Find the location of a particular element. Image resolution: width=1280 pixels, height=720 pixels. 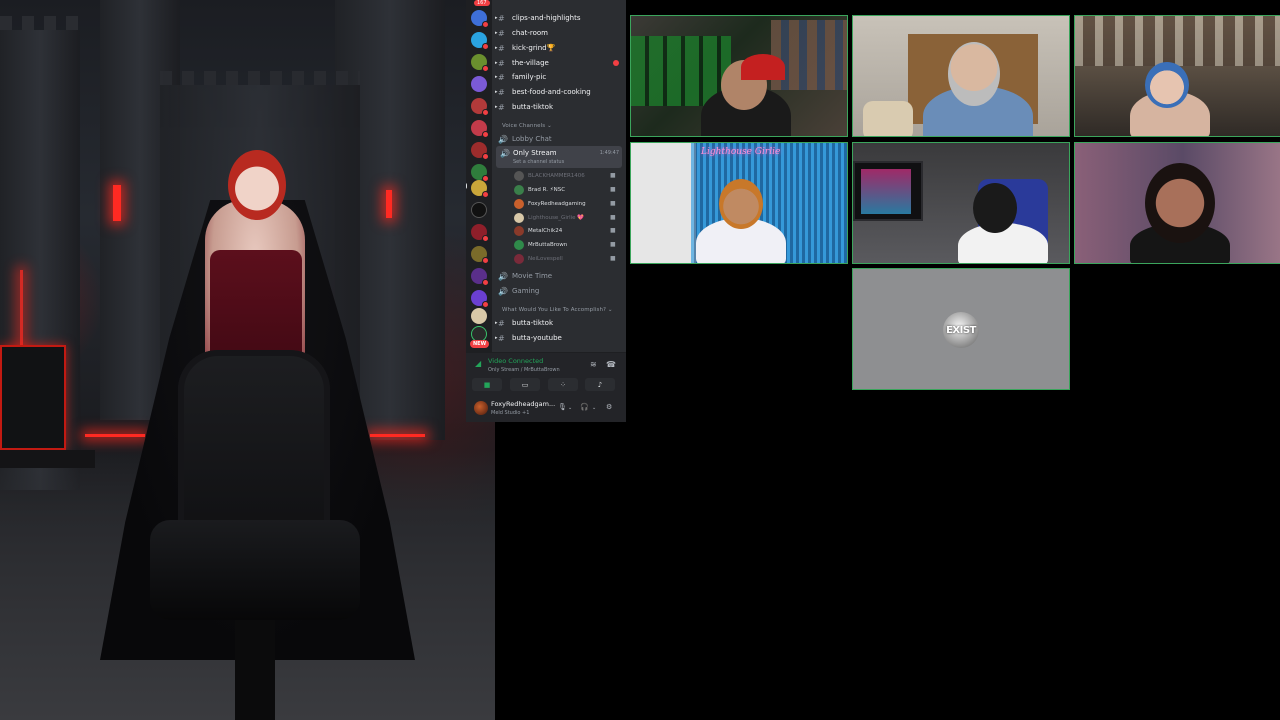

voice-channels-header: Voice Channels ⌄ is located at coordinates (527, 126).